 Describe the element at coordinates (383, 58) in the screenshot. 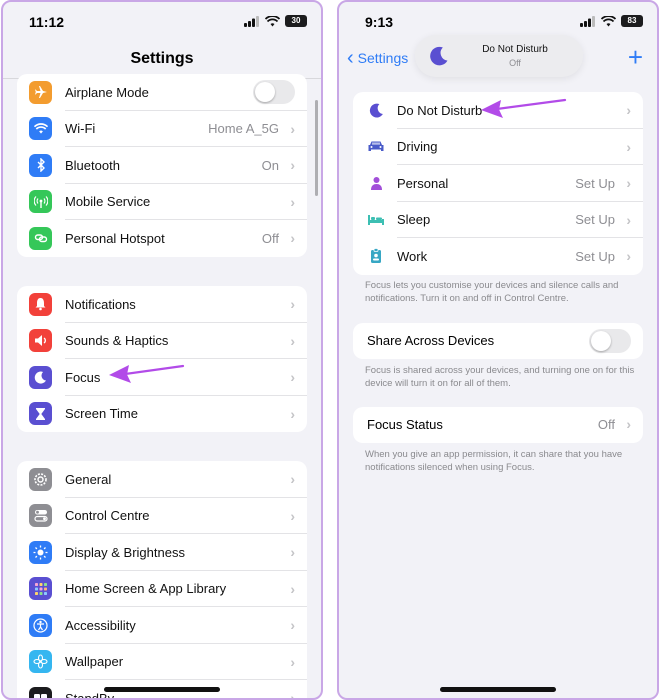

I see `back-button-label: Settings` at that location.